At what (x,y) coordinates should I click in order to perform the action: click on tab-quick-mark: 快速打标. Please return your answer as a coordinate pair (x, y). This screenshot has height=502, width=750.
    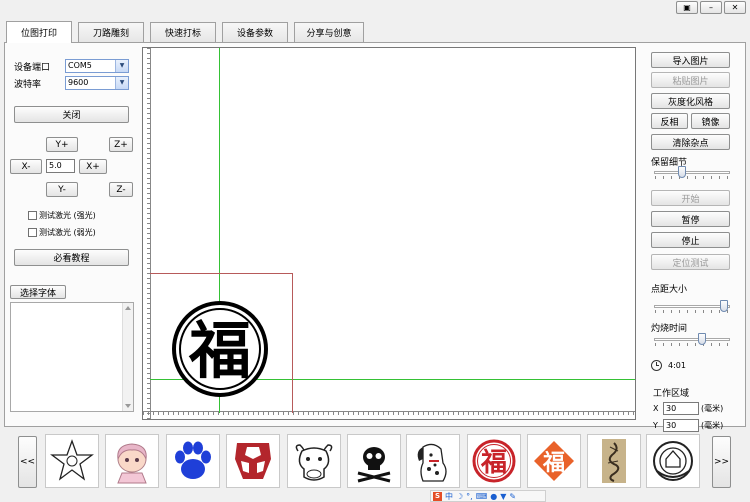
    Looking at the image, I should click on (183, 32).